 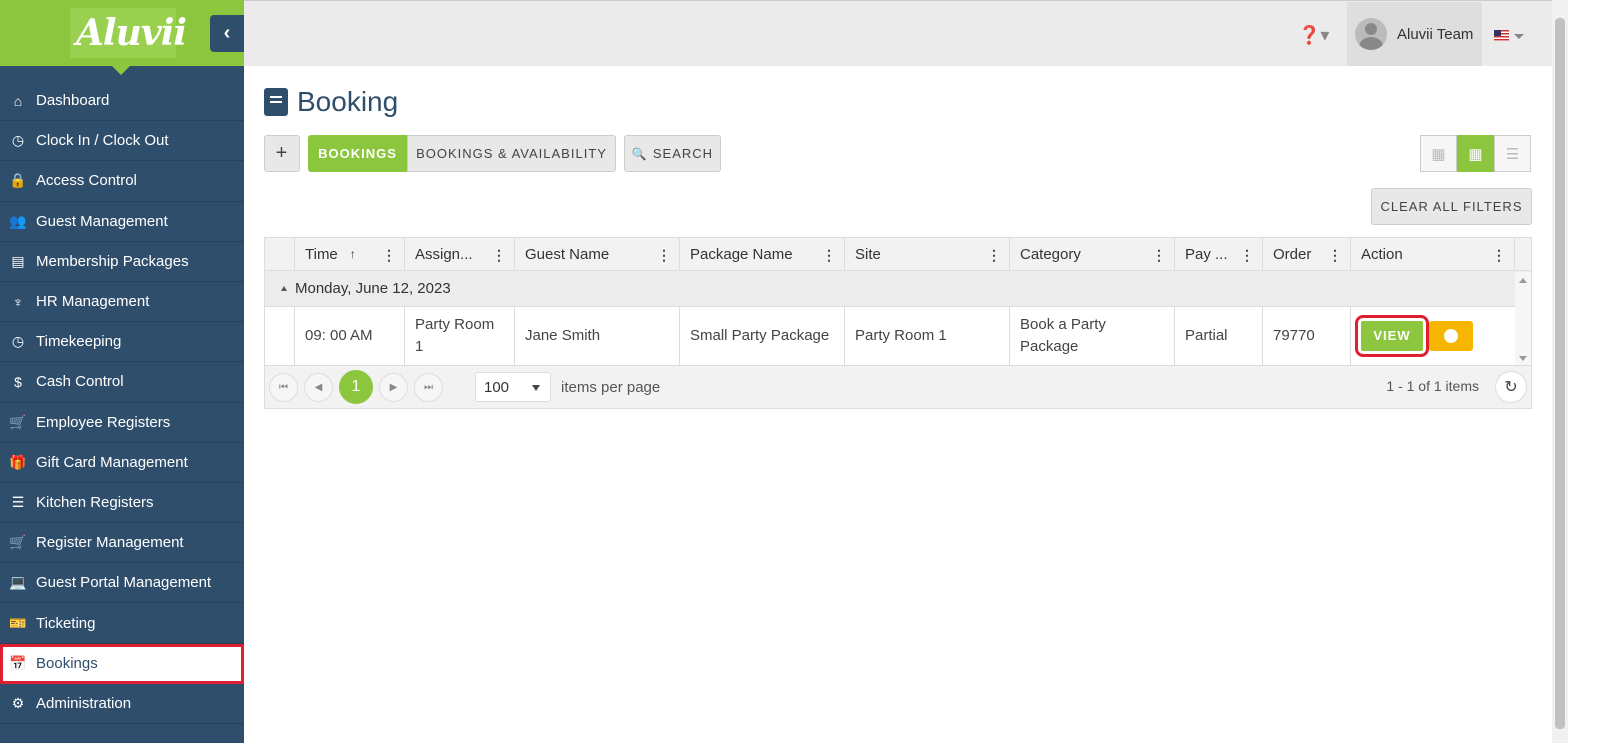 I want to click on sidebar-item-bookings: 📅 Bookings, so click(x=122, y=663).